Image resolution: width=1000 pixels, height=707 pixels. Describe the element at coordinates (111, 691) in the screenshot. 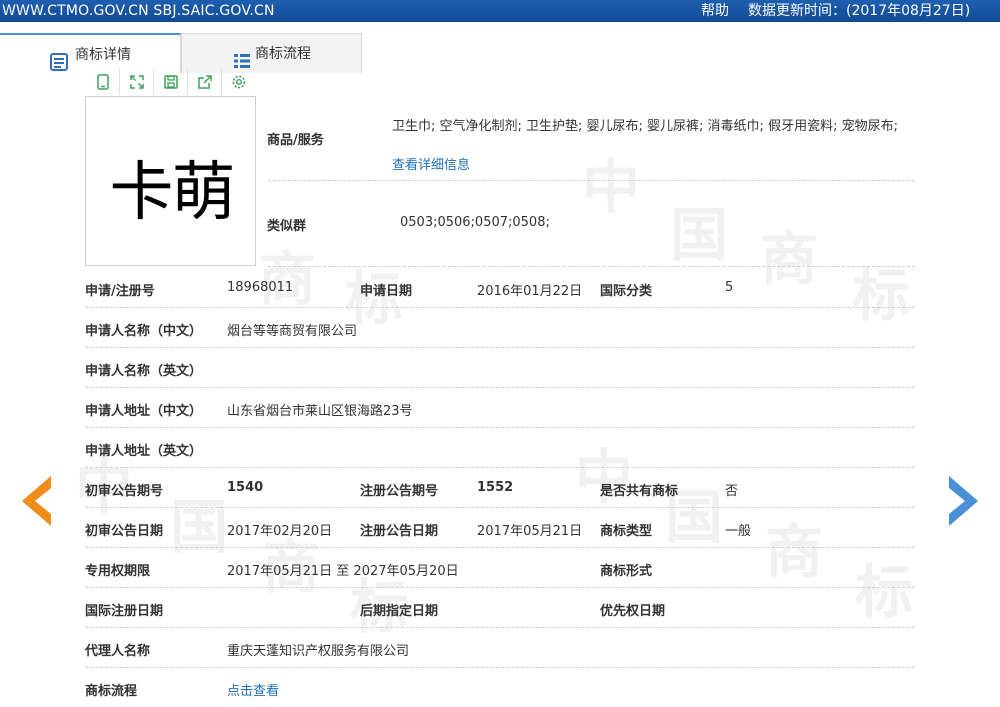

I see `flow-label: 商标流程` at that location.